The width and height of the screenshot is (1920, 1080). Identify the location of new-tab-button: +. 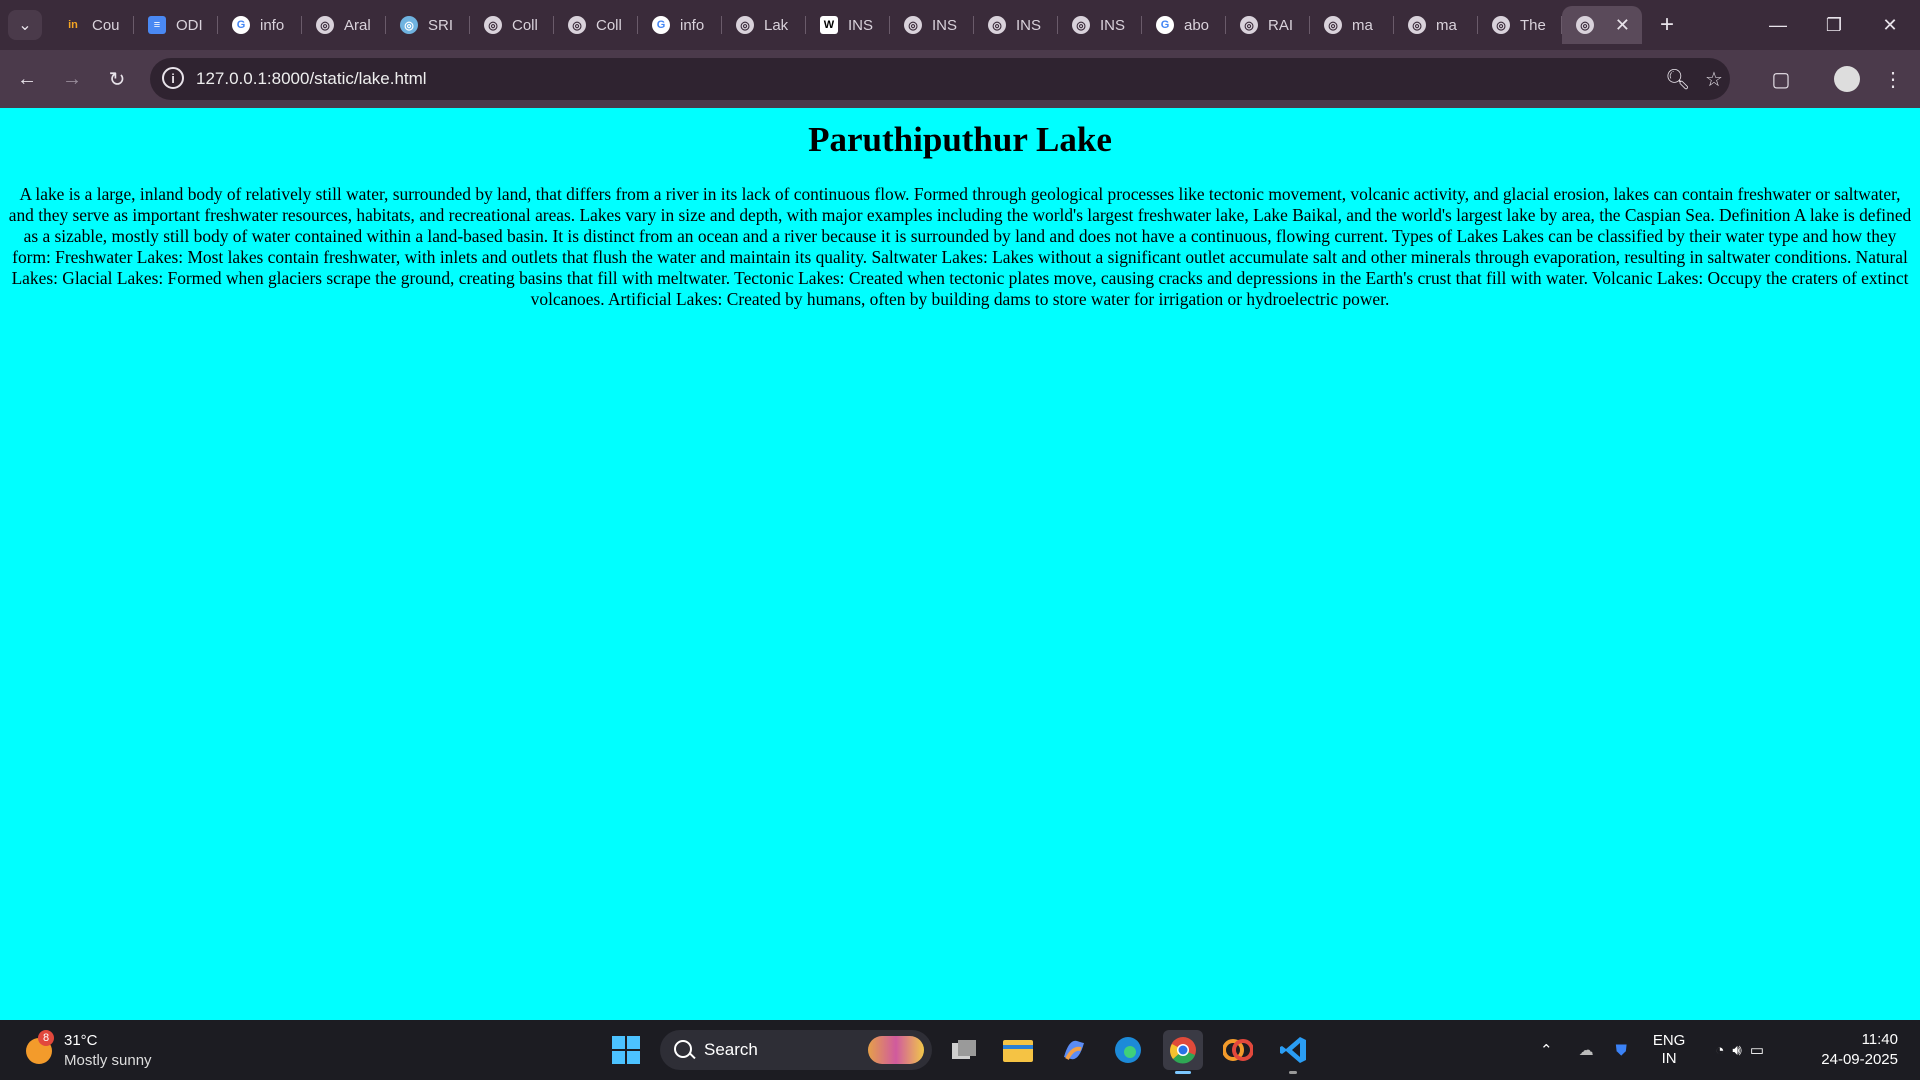
(1667, 25).